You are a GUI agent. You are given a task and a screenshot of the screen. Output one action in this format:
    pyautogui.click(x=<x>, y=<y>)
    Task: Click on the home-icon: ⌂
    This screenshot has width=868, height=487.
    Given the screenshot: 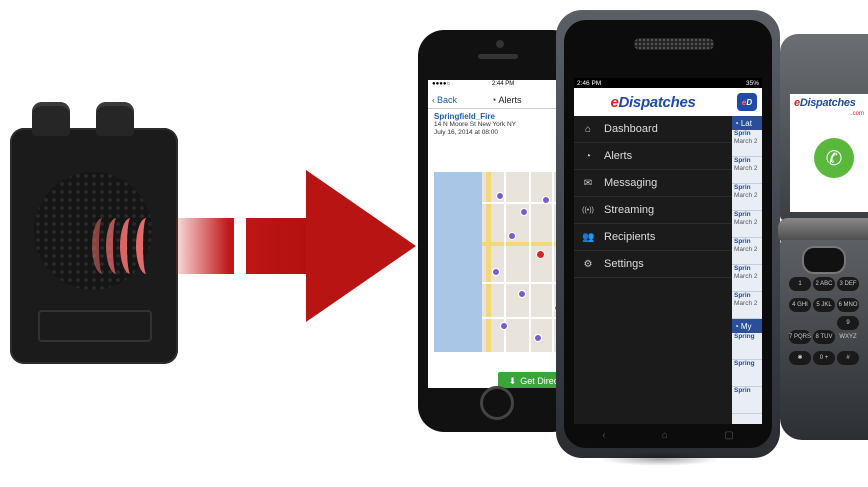 What is the action you would take?
    pyautogui.click(x=588, y=129)
    